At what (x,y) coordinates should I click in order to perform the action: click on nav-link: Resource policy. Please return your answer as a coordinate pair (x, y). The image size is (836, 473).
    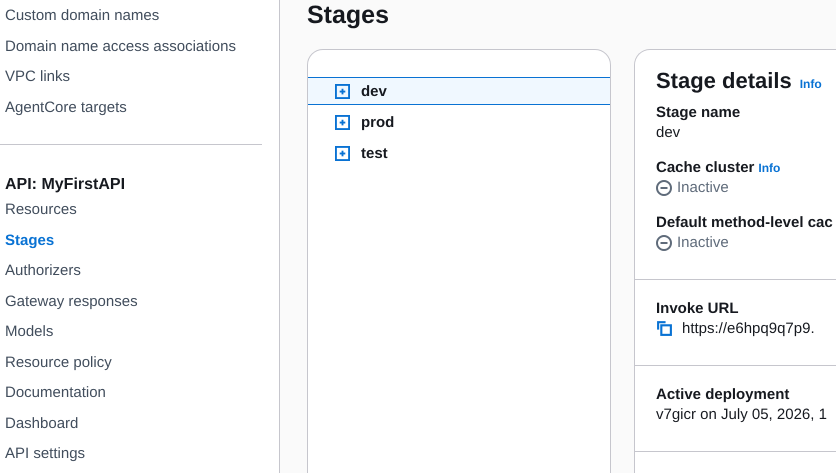
    Looking at the image, I should click on (139, 363).